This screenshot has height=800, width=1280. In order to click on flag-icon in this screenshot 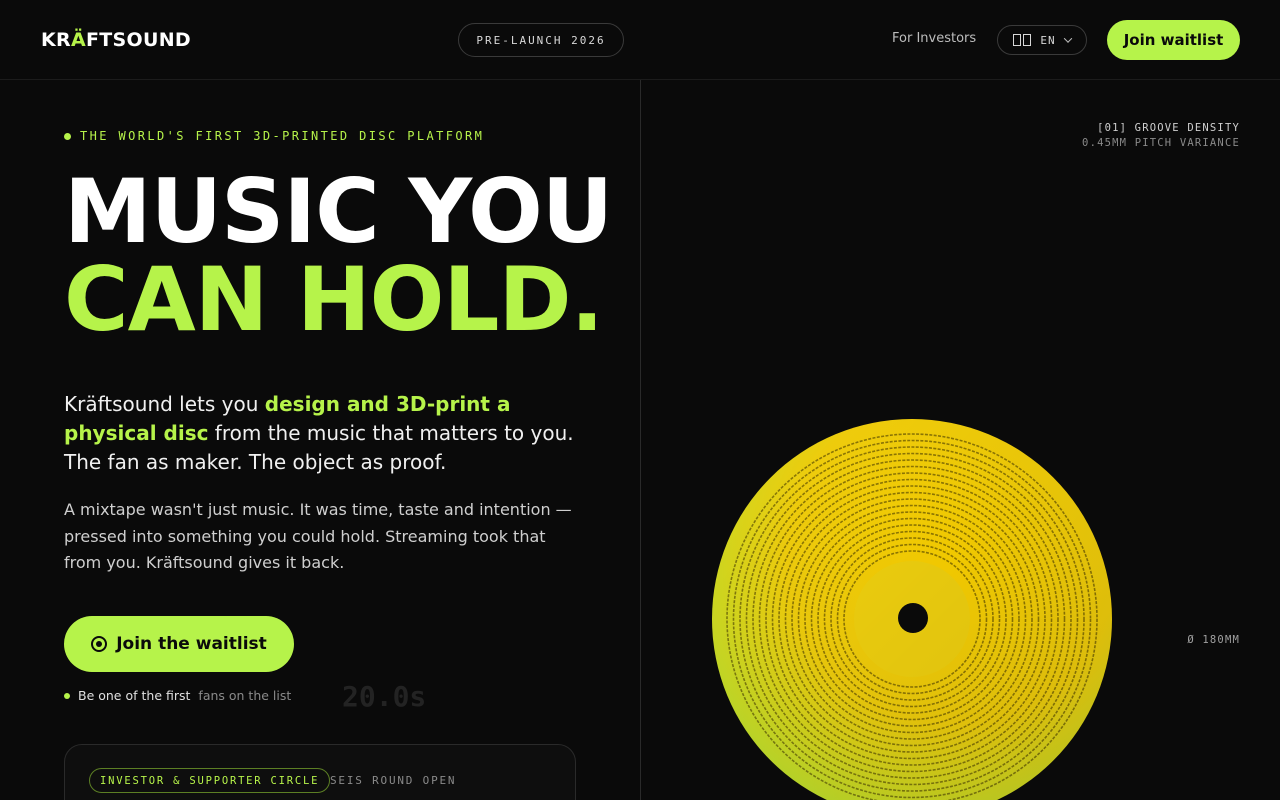, I will do `click(1022, 40)`.